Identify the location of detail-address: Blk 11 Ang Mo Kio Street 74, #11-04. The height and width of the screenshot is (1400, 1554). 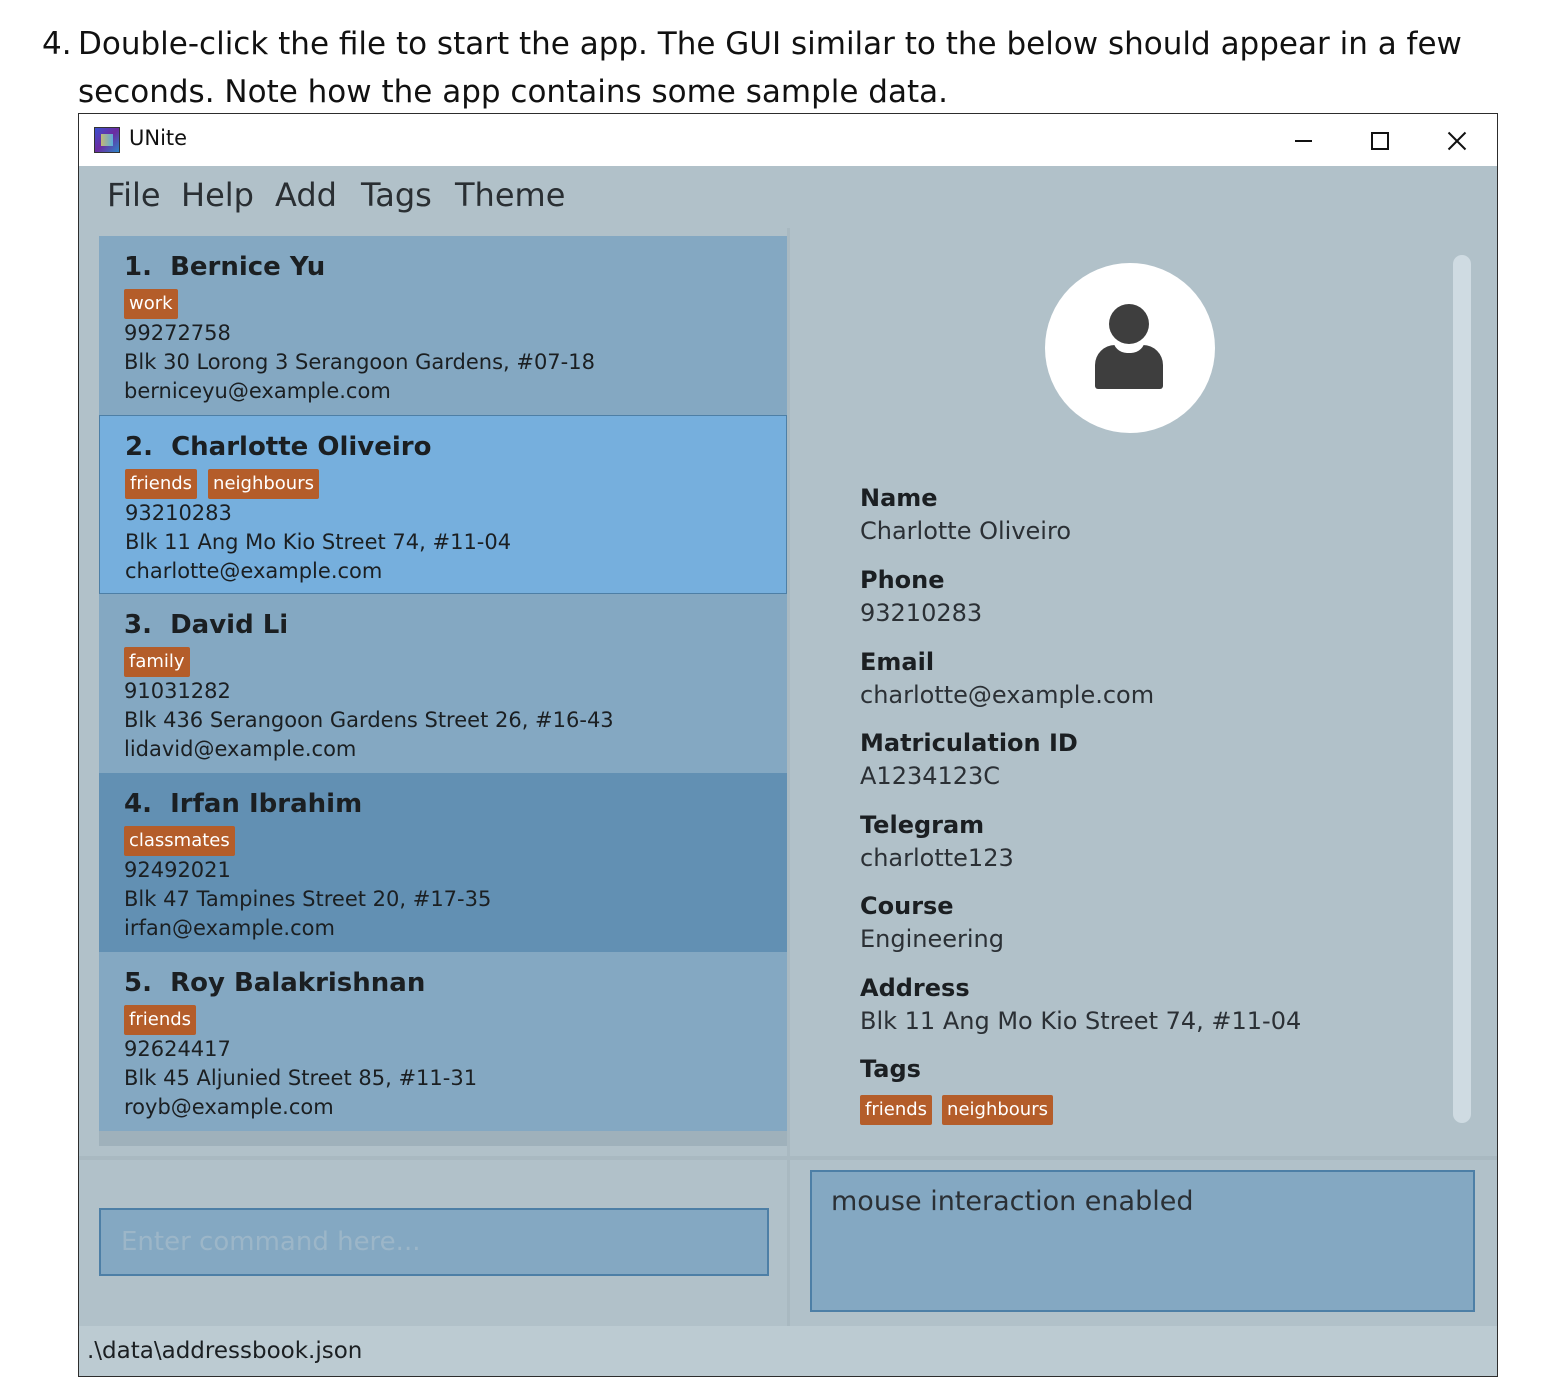
(1081, 1021).